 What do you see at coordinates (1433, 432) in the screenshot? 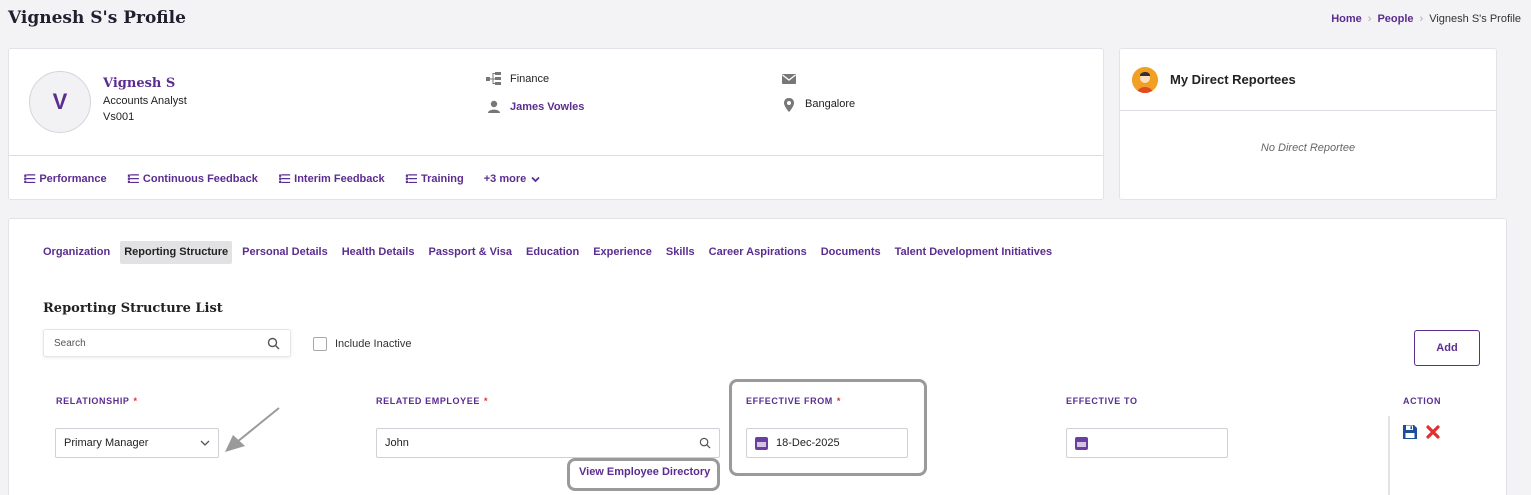
I see `delete-icon` at bounding box center [1433, 432].